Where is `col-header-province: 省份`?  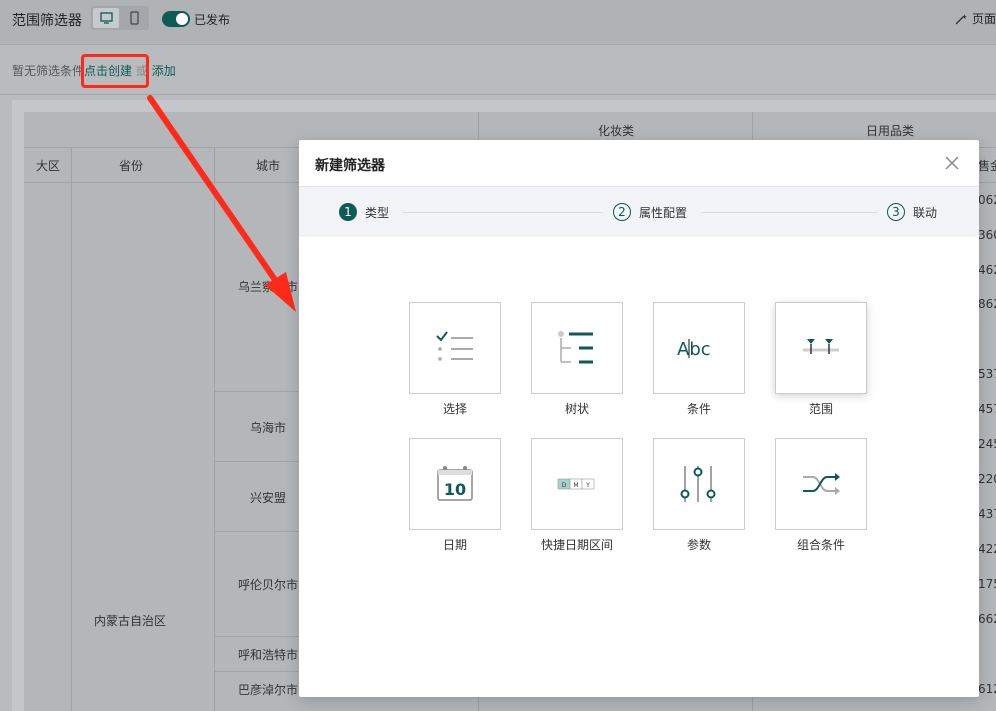 col-header-province: 省份 is located at coordinates (131, 166).